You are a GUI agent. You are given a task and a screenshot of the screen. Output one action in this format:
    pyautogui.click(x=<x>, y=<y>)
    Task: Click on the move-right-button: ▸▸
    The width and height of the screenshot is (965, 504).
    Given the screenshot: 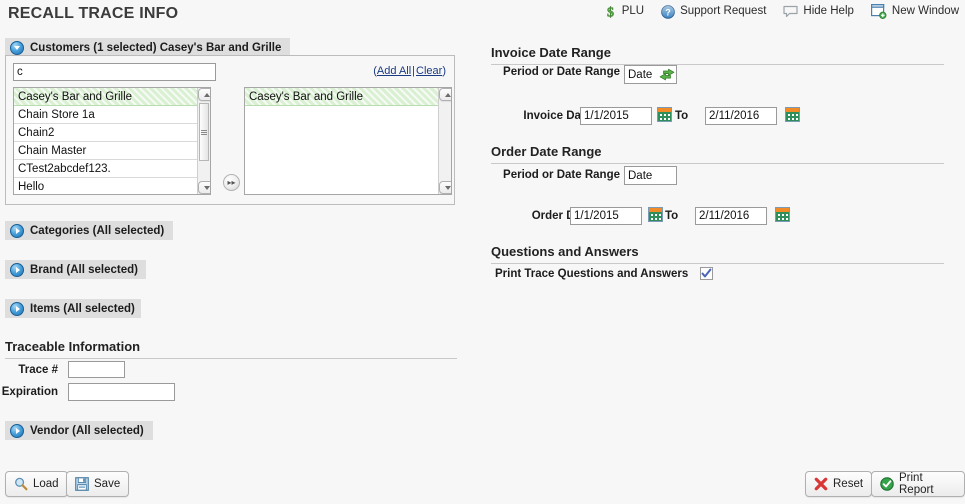 What is the action you would take?
    pyautogui.click(x=231, y=182)
    